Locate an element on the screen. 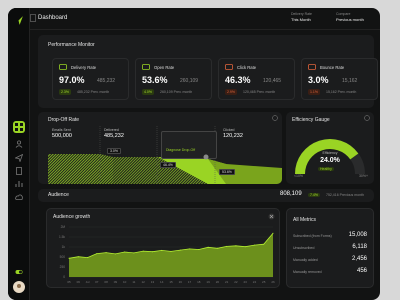  stage-value: 500,000 is located at coordinates (62, 136).